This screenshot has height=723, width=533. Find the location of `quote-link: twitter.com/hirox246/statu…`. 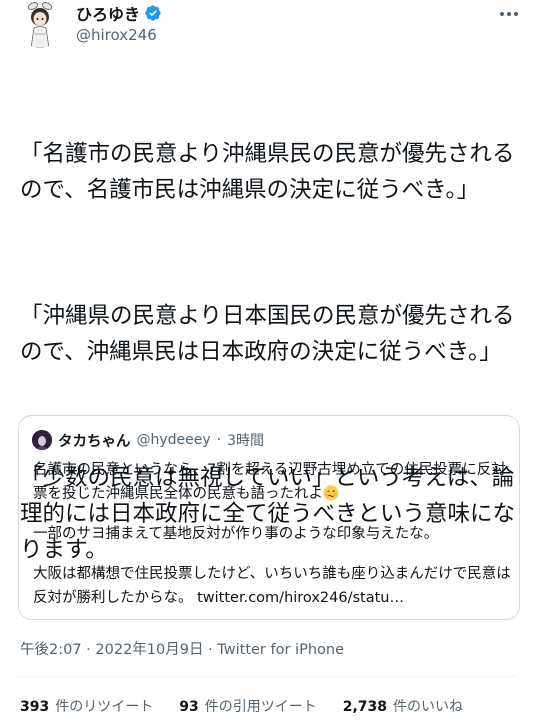

quote-link: twitter.com/hirox246/statu… is located at coordinates (300, 598).